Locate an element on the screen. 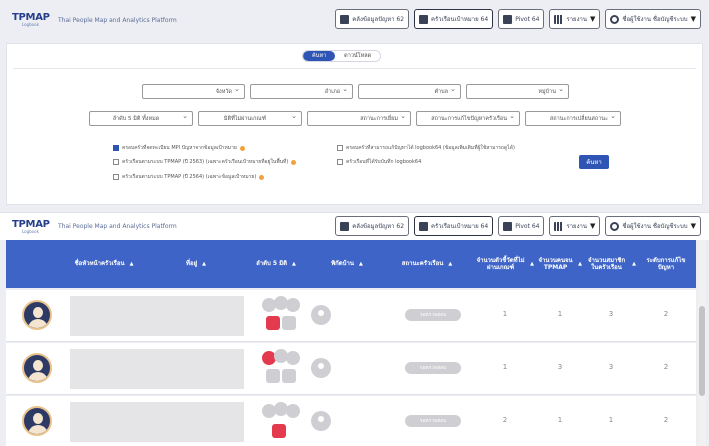 The width and height of the screenshot is (709, 446). table-row: รอตรวจสอบ 1 3 3 2 is located at coordinates (351, 369).